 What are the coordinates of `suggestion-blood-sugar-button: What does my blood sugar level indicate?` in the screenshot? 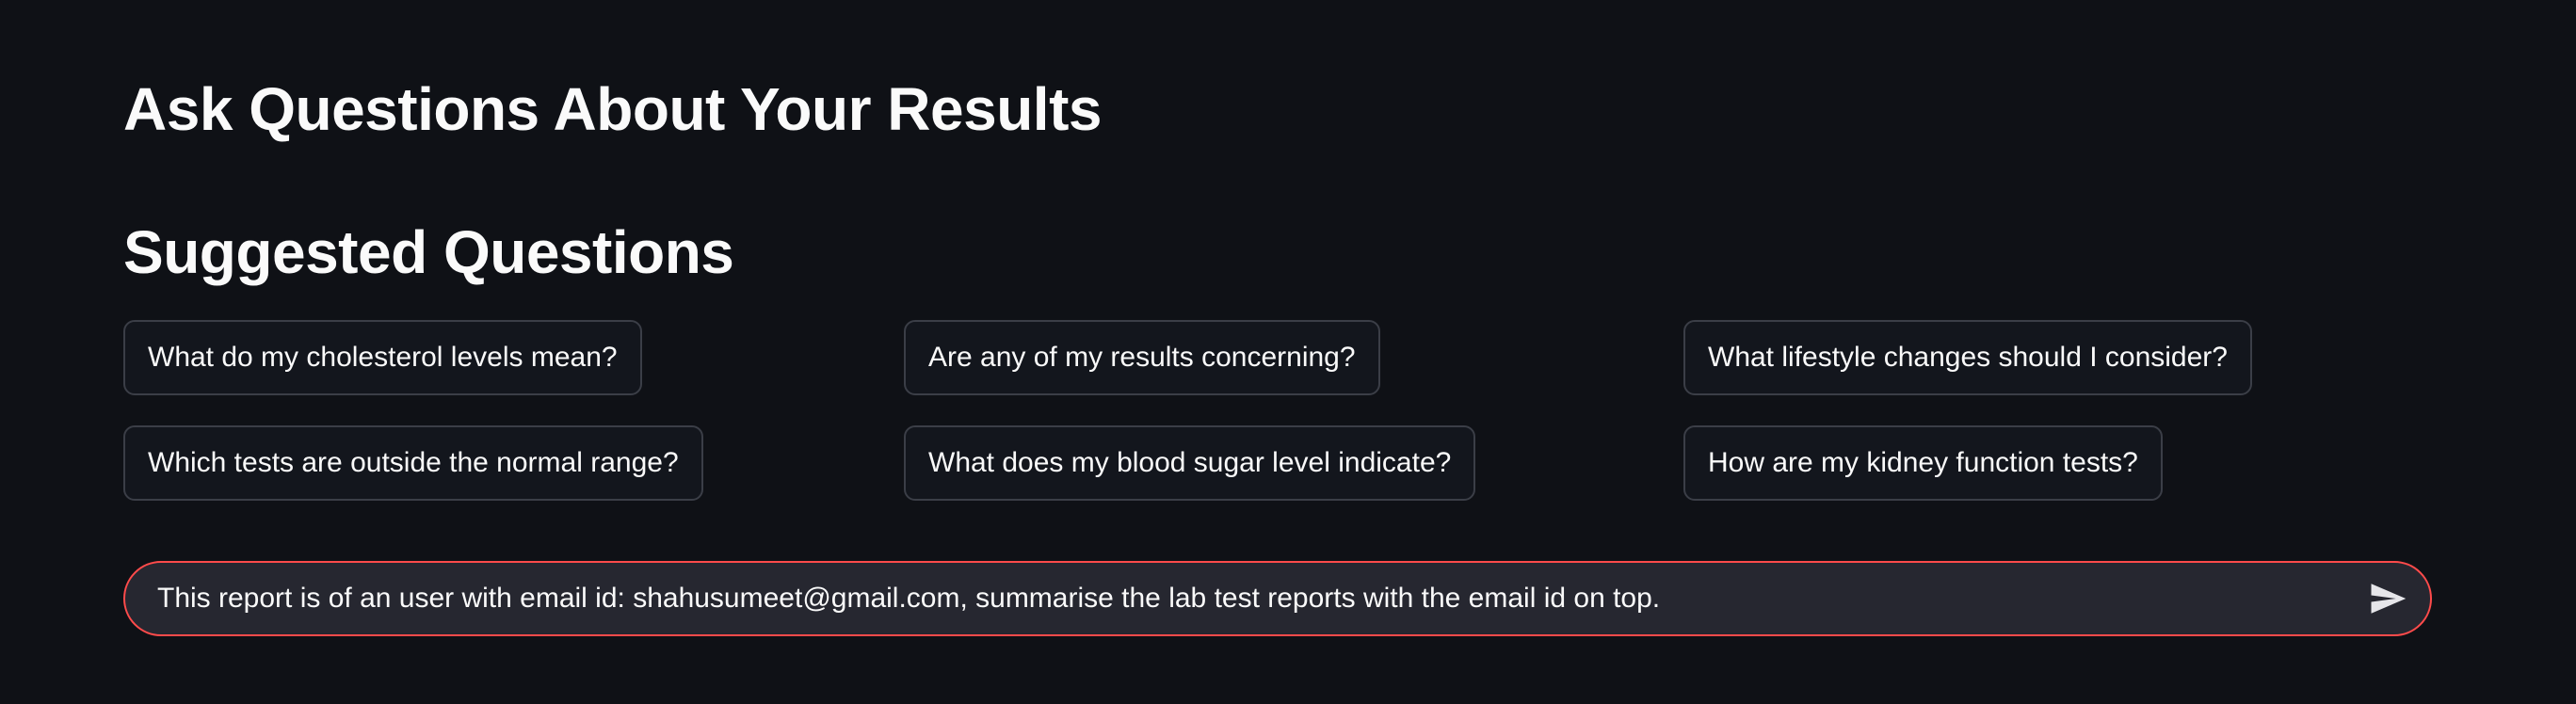 It's located at (1190, 463).